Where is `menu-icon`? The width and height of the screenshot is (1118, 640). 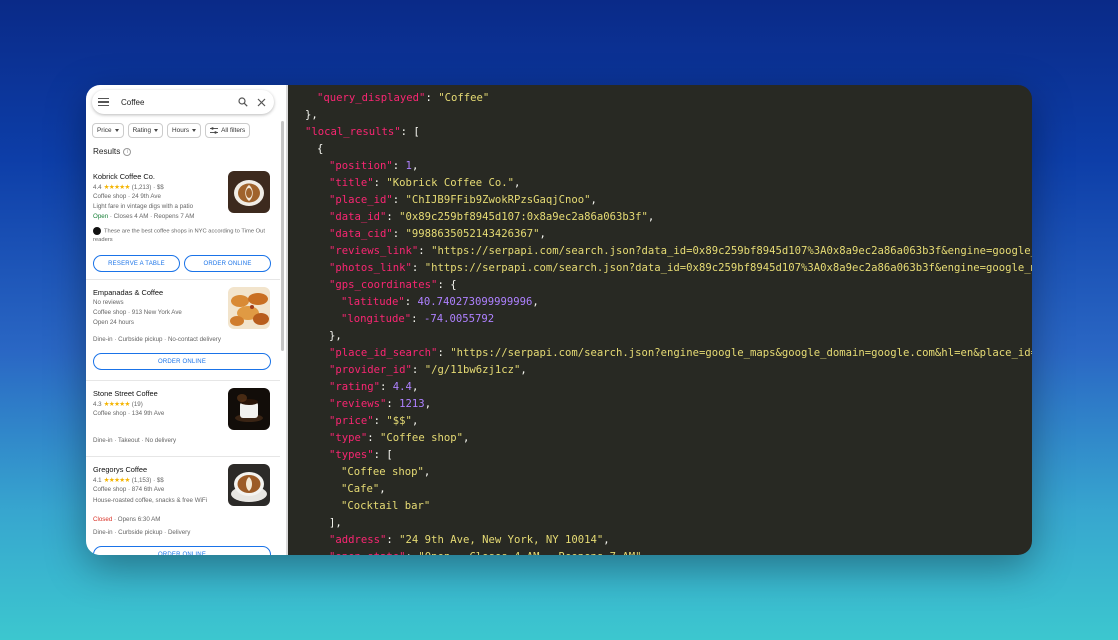 menu-icon is located at coordinates (103, 102).